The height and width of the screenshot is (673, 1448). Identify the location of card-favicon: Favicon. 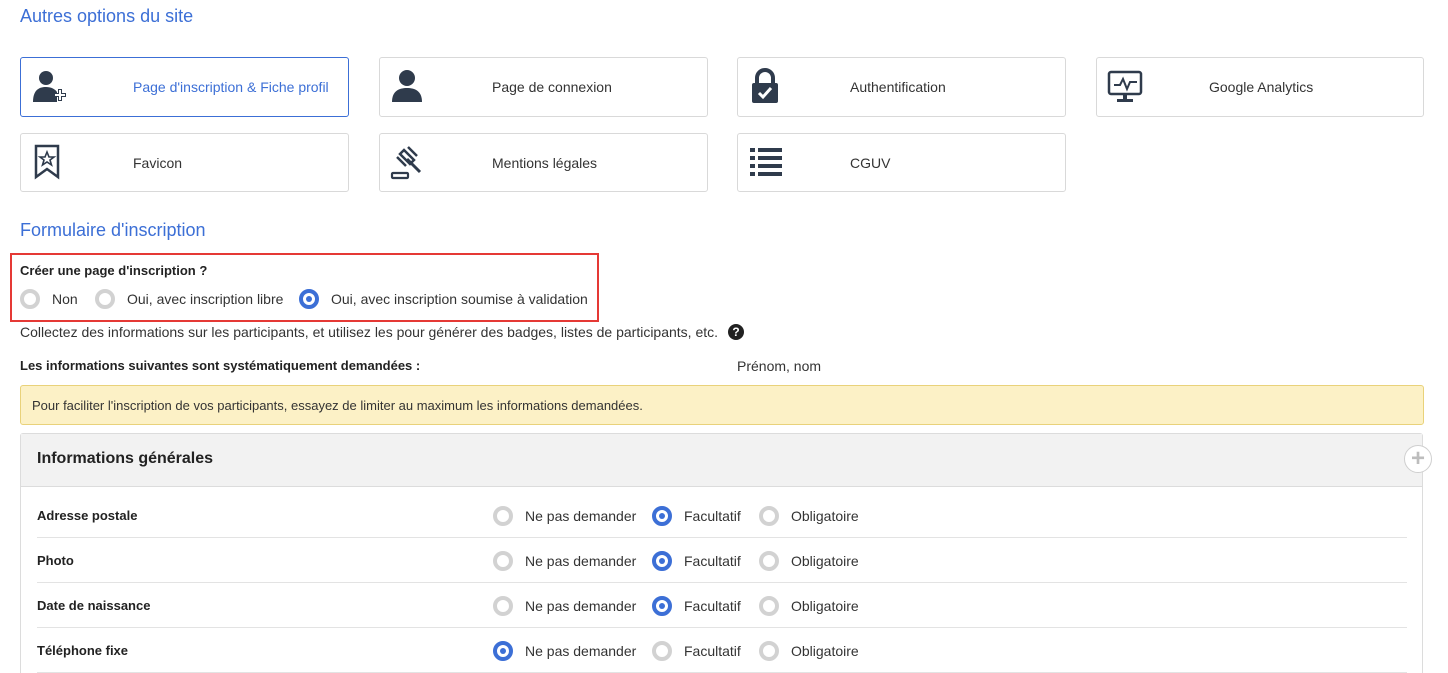
(184, 162).